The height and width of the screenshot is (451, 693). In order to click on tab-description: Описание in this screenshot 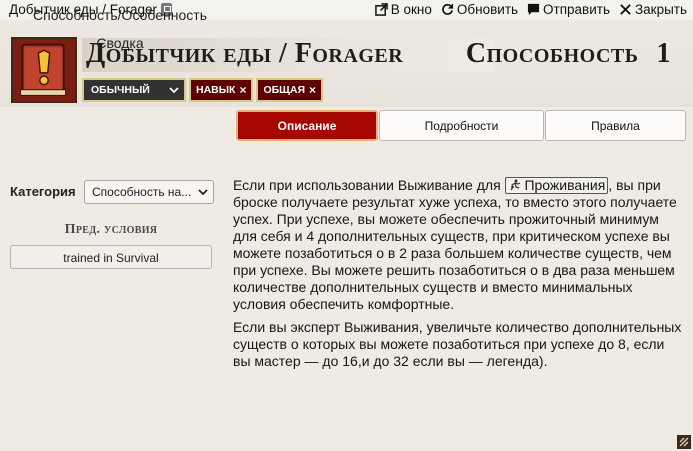, I will do `click(307, 125)`.